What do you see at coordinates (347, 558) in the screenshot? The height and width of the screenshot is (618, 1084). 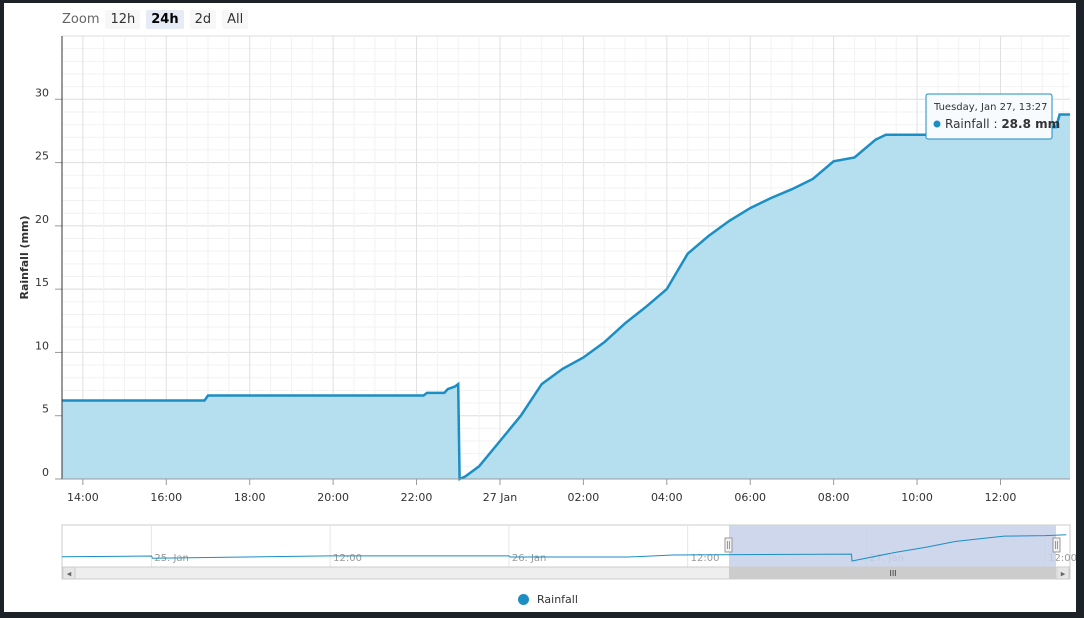 I see `navigator-label: 12:00` at bounding box center [347, 558].